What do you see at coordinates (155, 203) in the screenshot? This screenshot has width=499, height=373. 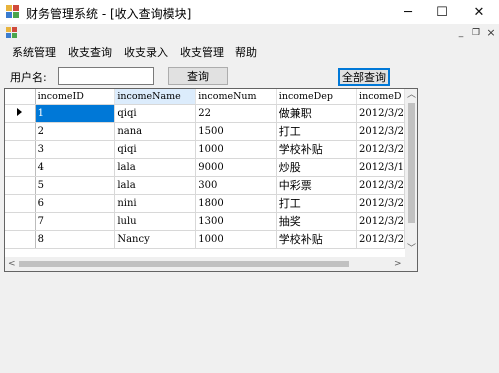 I see `table-cell: nini` at bounding box center [155, 203].